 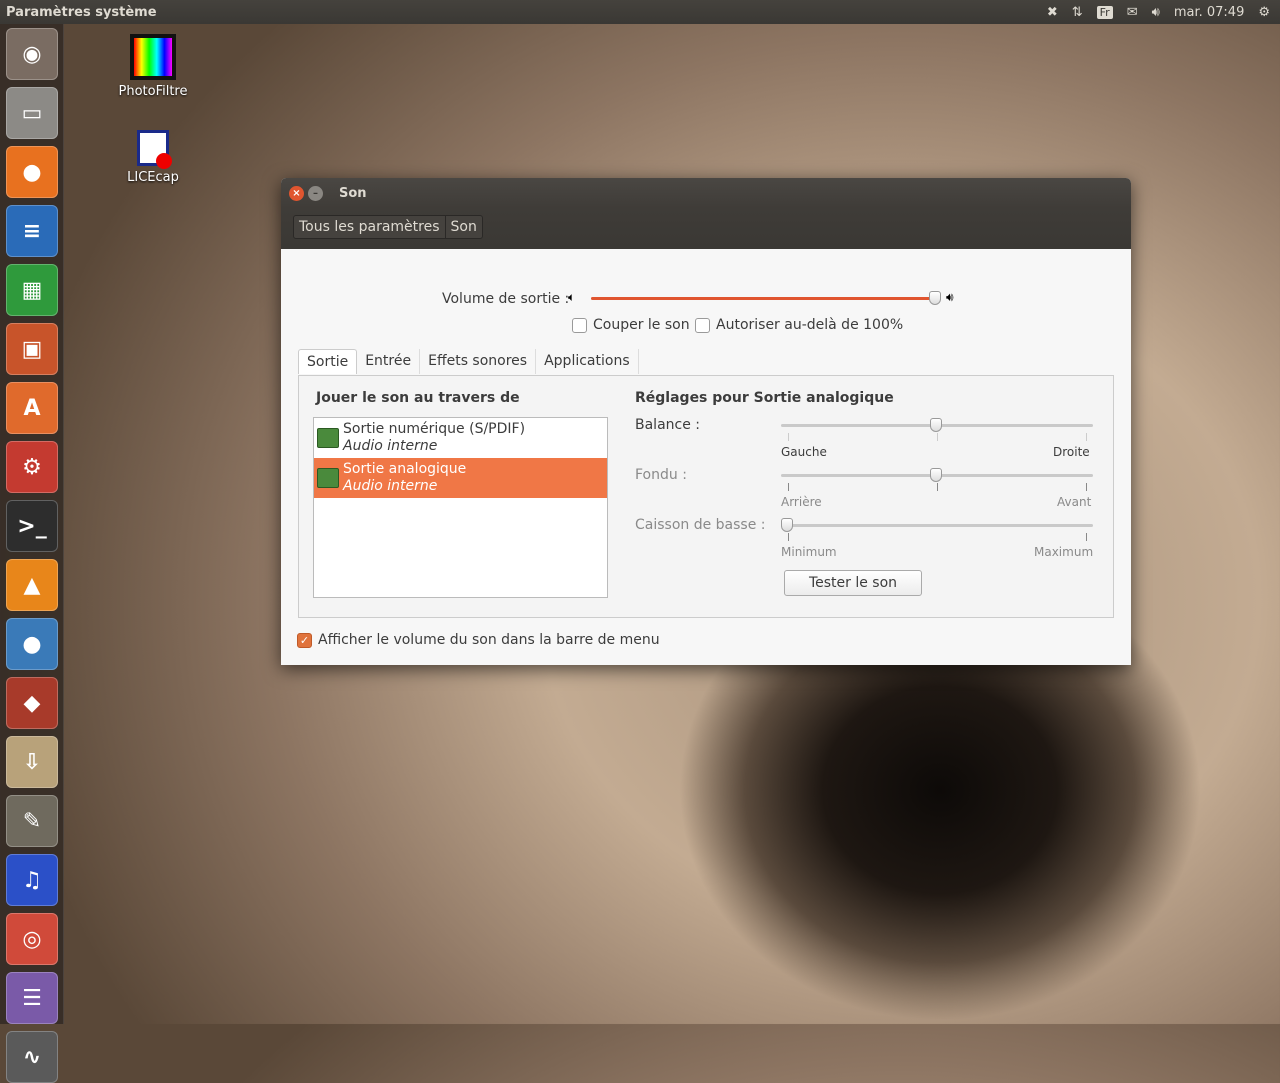 What do you see at coordinates (32, 349) in the screenshot?
I see `launcher-impress-icon: ▣` at bounding box center [32, 349].